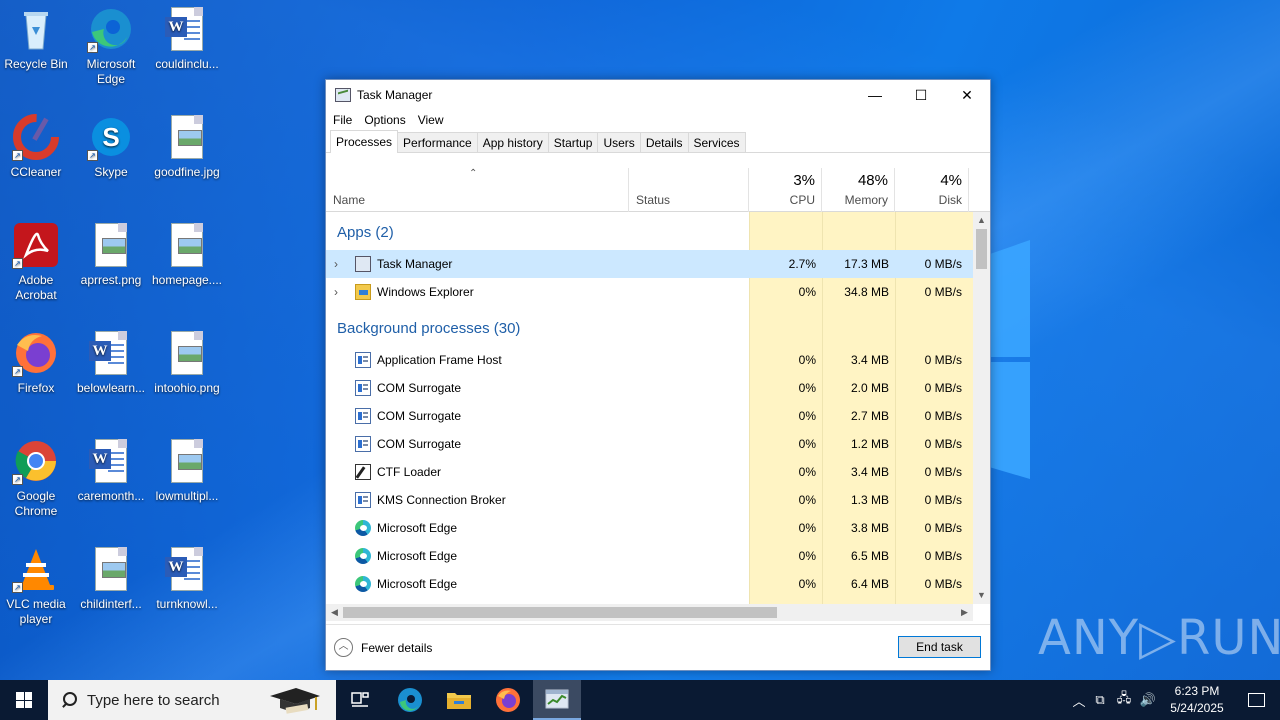 The image size is (1280, 720). What do you see at coordinates (858, 190) in the screenshot?
I see `column-memory: 48% Memory` at bounding box center [858, 190].